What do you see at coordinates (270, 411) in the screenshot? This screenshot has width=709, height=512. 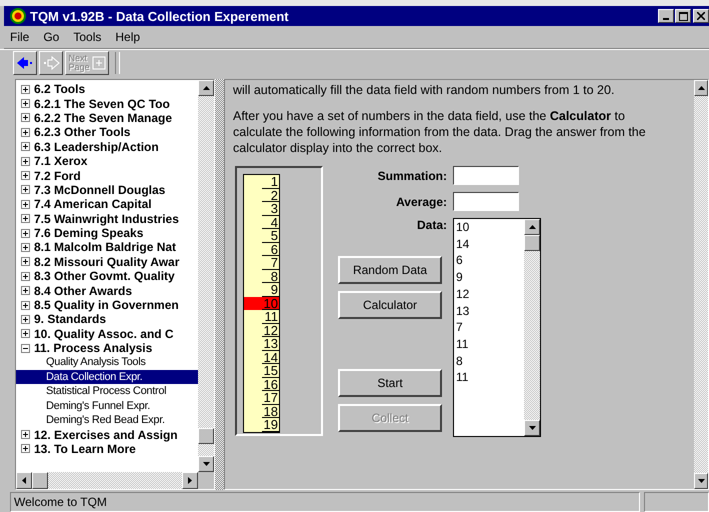 I see `tape-row-text: 18` at bounding box center [270, 411].